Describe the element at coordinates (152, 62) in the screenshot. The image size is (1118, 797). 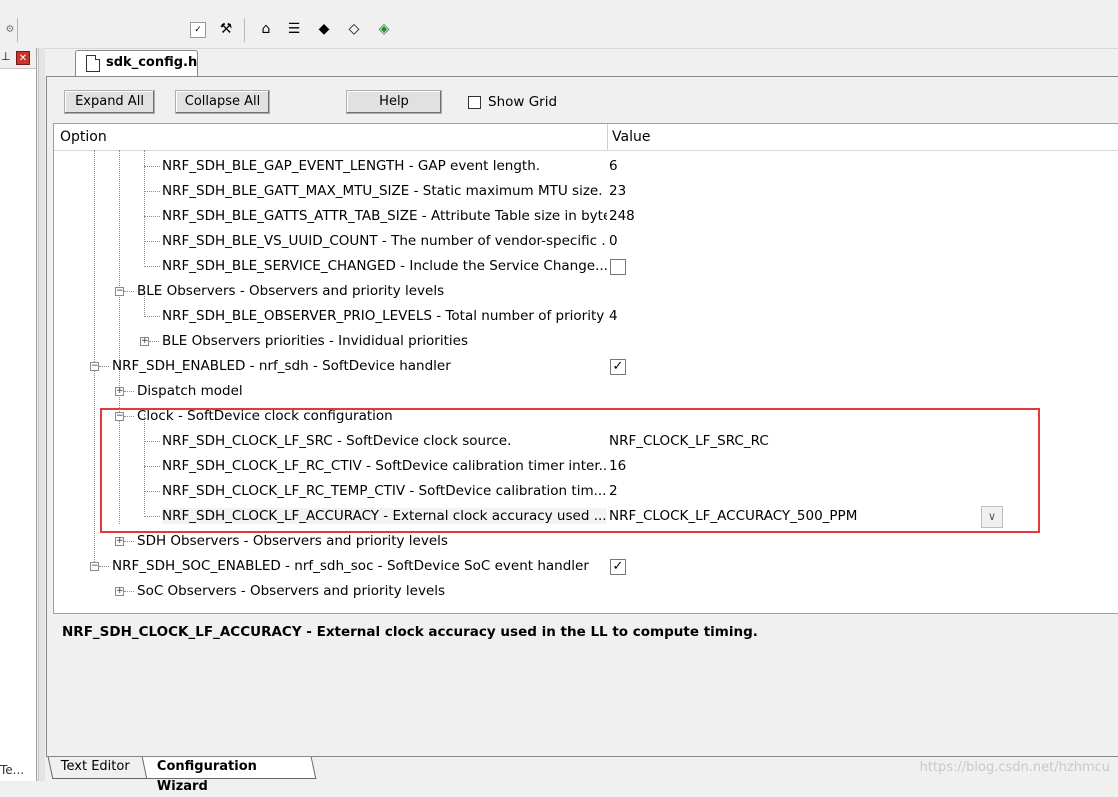
I see `tab-label: sdk_config.h` at that location.